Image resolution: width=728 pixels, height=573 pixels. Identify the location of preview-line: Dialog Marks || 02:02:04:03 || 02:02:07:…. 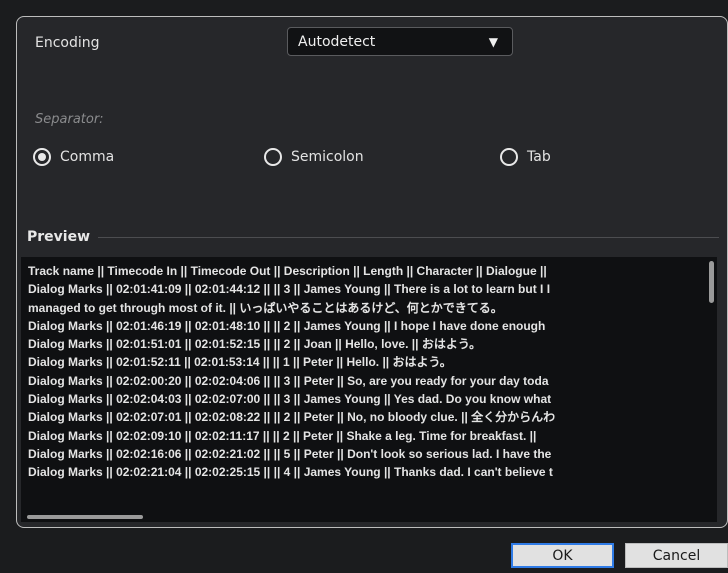
(290, 399).